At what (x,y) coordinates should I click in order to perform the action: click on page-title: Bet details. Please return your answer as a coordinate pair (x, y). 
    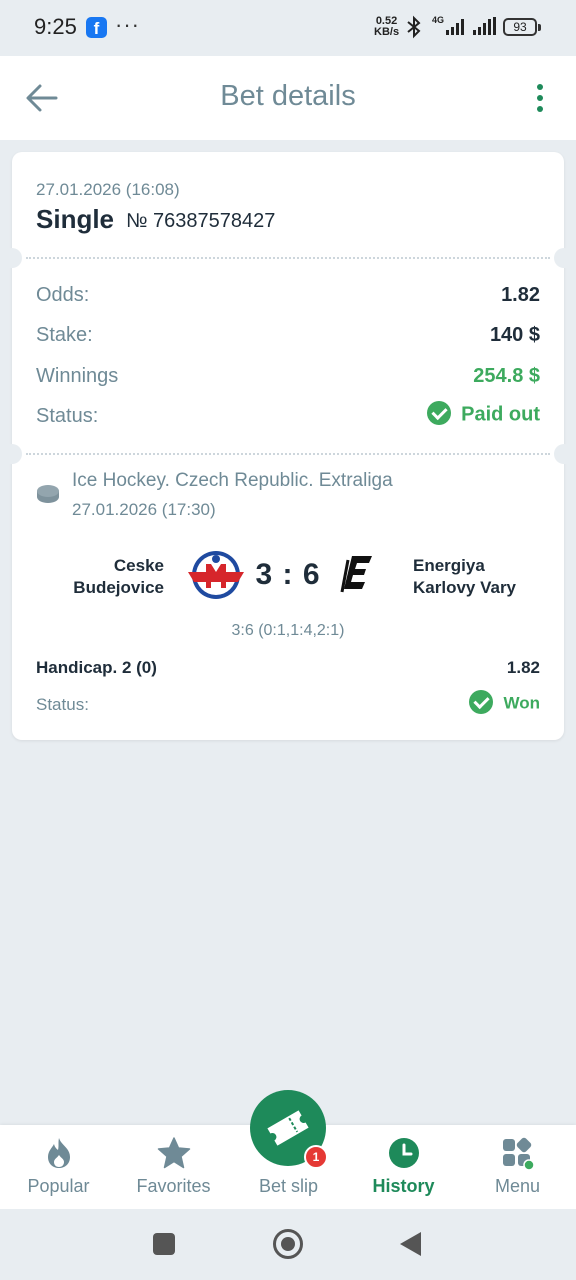
    Looking at the image, I should click on (288, 96).